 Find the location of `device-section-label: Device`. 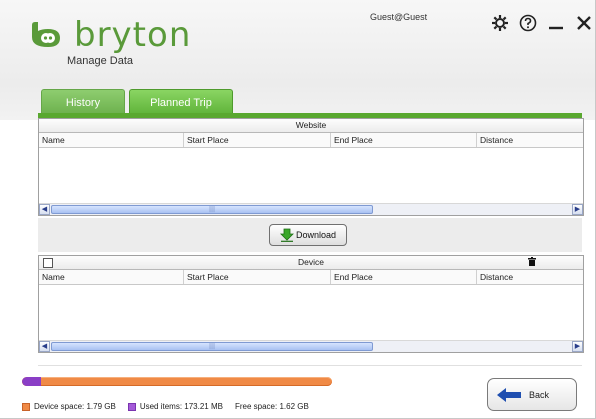

device-section-label: Device is located at coordinates (311, 262).